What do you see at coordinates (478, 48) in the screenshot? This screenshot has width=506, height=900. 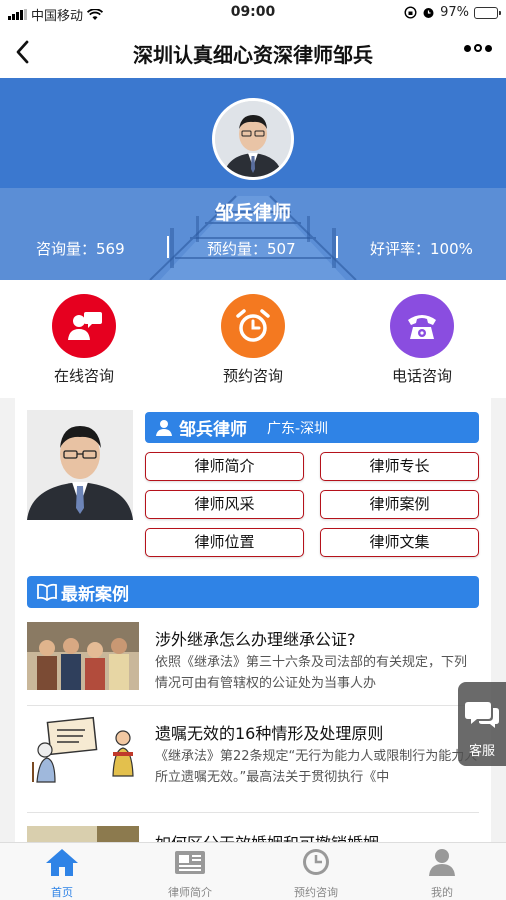 I see `more-menu-icon` at bounding box center [478, 48].